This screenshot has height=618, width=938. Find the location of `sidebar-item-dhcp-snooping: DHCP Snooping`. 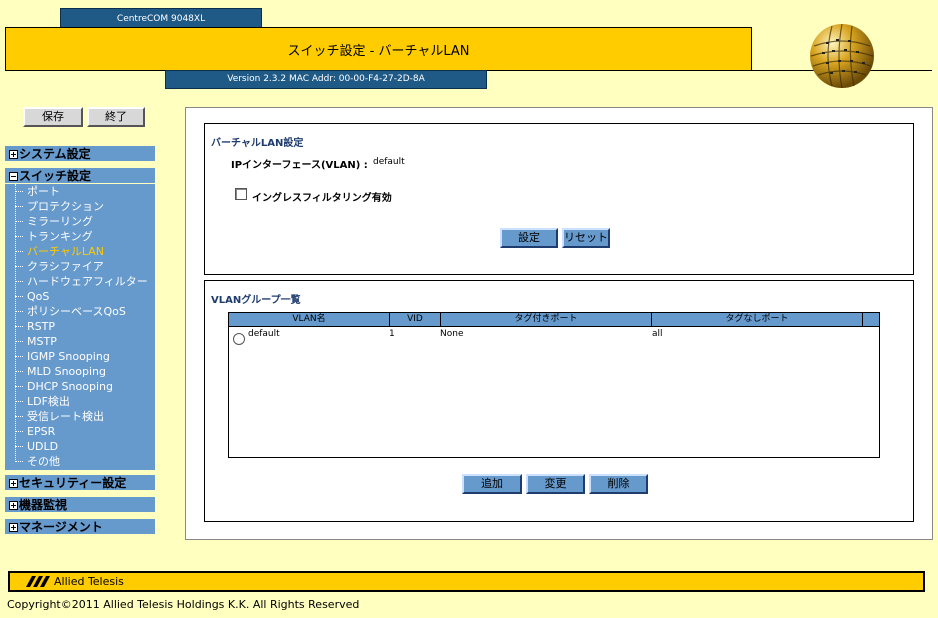

sidebar-item-dhcp-snooping: DHCP Snooping is located at coordinates (85, 386).